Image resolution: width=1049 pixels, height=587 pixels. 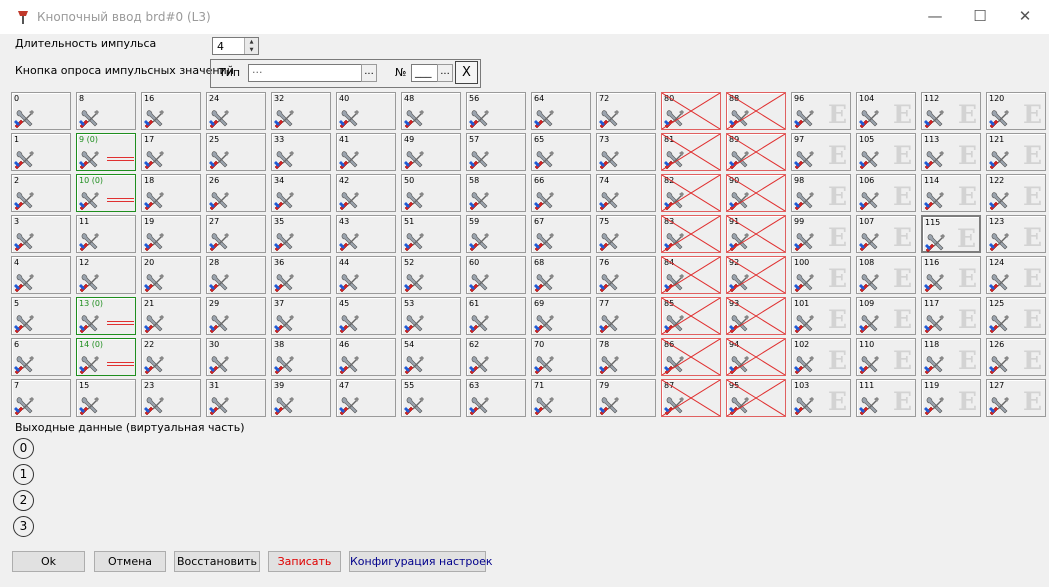 What do you see at coordinates (220, 46) in the screenshot?
I see `pulse-value: 4` at bounding box center [220, 46].